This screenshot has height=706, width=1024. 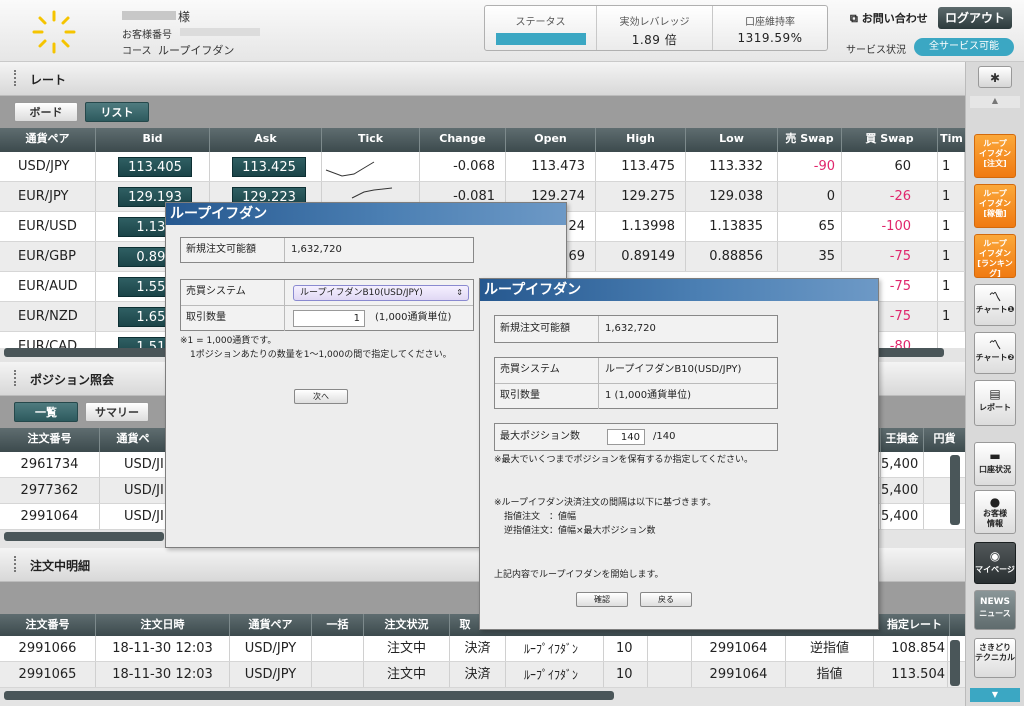 I want to click on col-ask: Ask, so click(x=266, y=140).